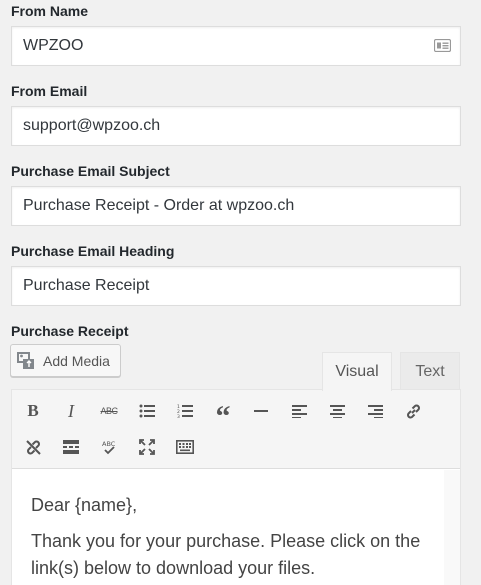  What do you see at coordinates (178, 416) in the screenshot?
I see `svg-text: 3` at bounding box center [178, 416].